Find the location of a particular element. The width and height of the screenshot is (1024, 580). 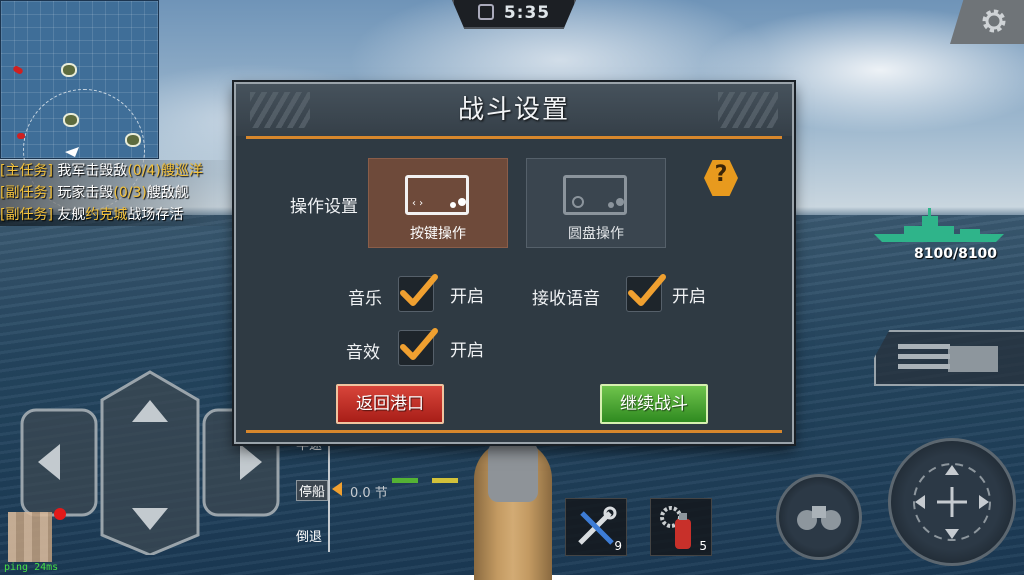

mission-item: [主任务] 我军击毁敌(0/4)艘巡洋 is located at coordinates (120, 171).